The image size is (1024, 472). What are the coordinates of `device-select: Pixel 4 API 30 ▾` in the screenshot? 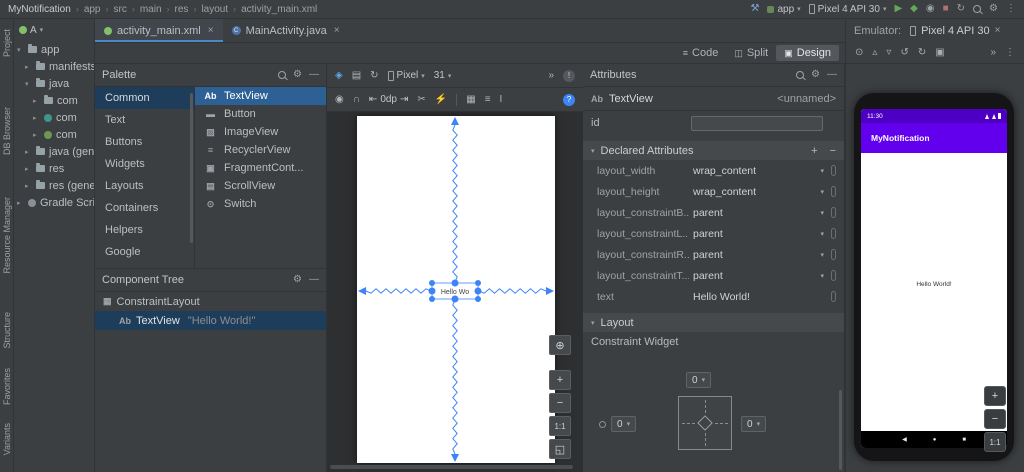 It's located at (847, 9).